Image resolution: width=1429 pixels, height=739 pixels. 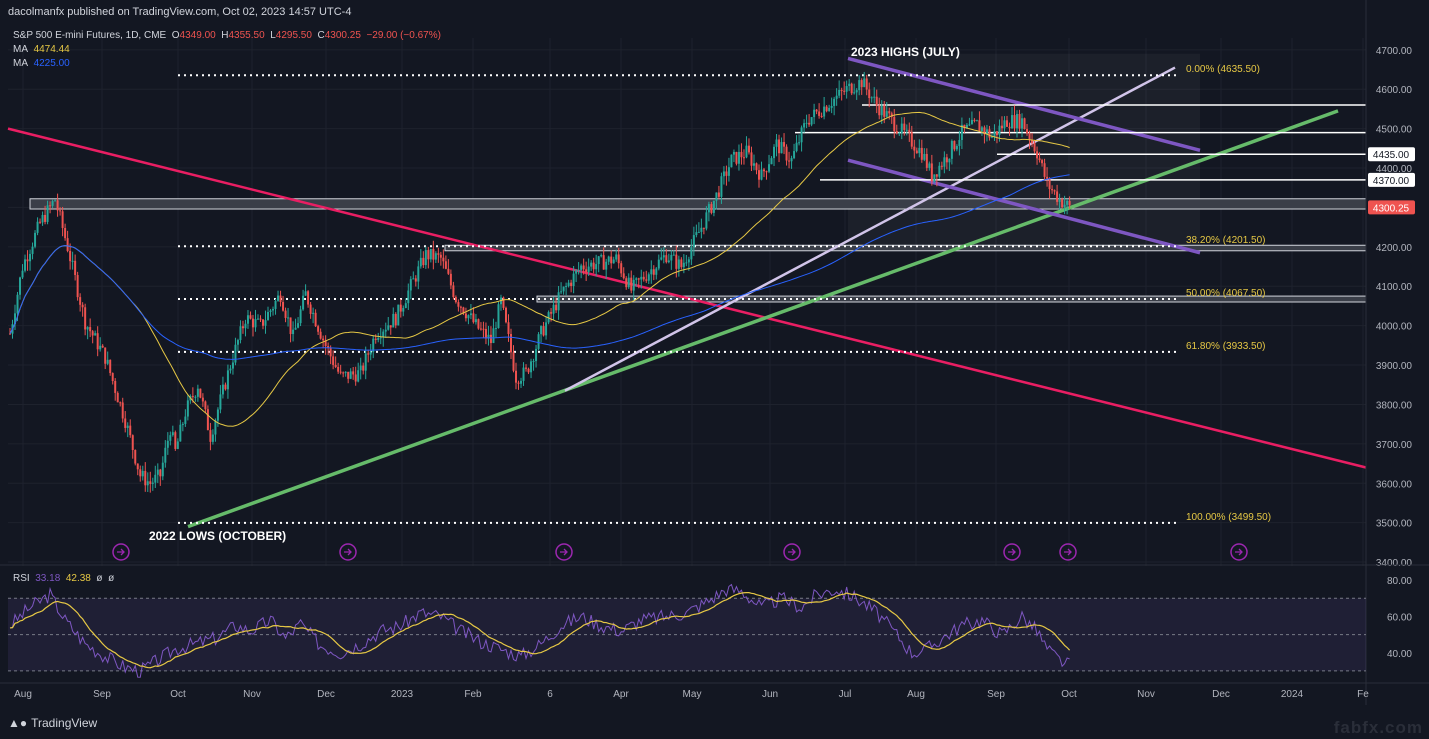 I want to click on price-tick-label: 4000.00, so click(x=1394, y=327).